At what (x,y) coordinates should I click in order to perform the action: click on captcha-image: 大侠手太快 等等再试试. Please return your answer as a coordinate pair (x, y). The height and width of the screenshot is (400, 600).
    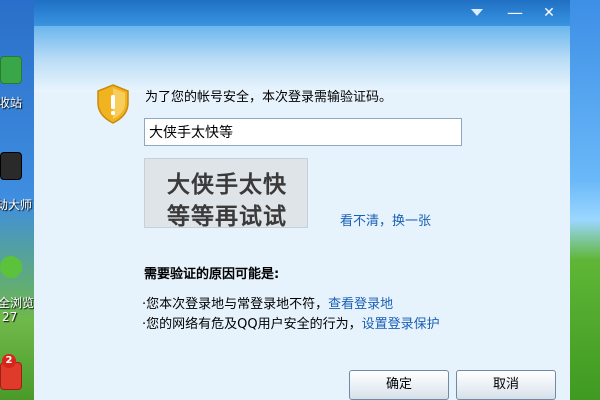
    Looking at the image, I should click on (226, 194).